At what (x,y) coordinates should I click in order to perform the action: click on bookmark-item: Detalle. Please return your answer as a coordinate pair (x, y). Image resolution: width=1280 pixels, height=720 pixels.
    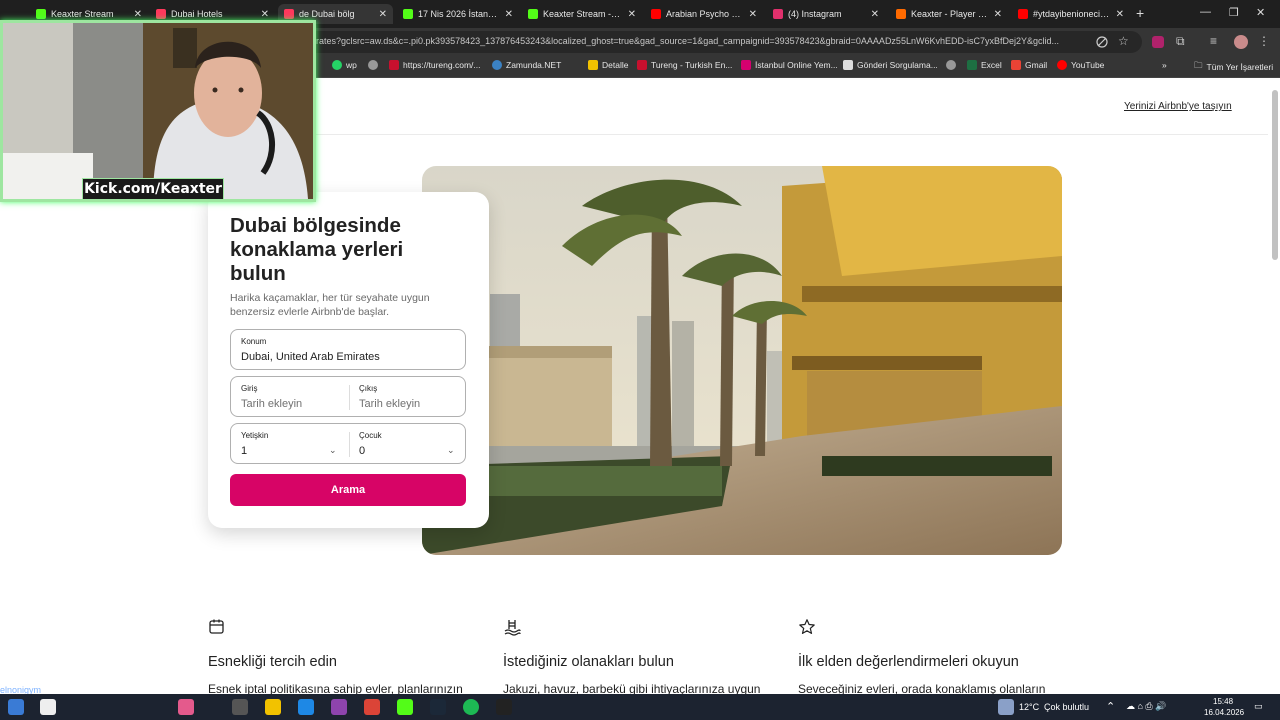
    Looking at the image, I should click on (608, 65).